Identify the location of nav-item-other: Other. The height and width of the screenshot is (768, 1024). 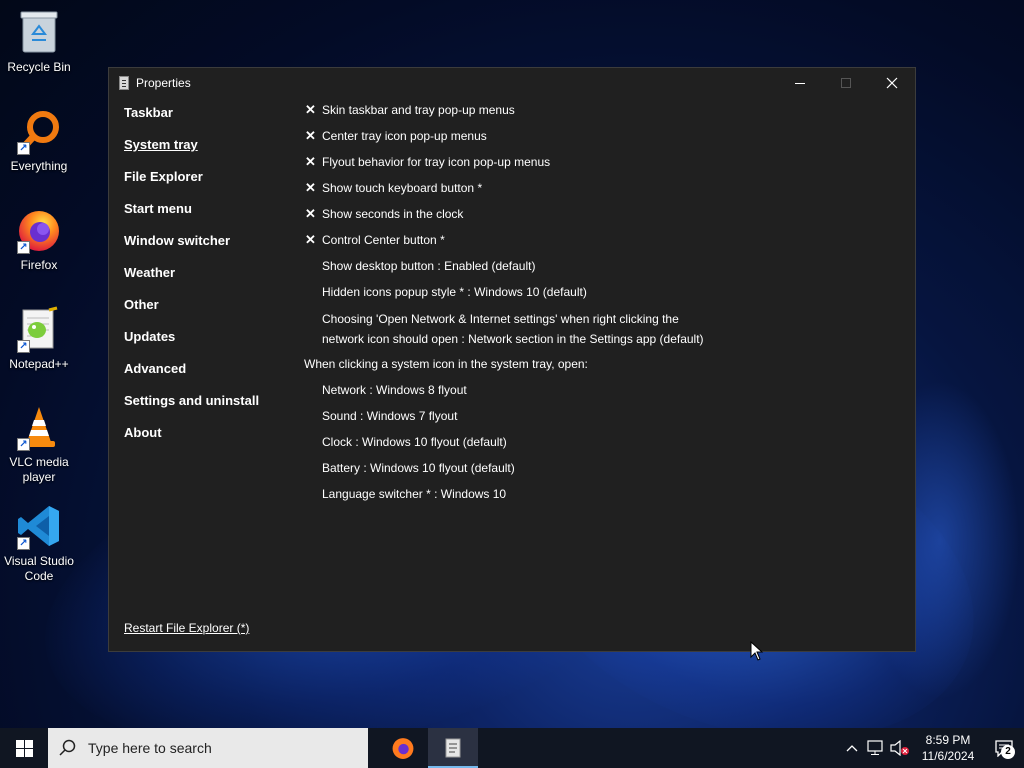
(209, 311).